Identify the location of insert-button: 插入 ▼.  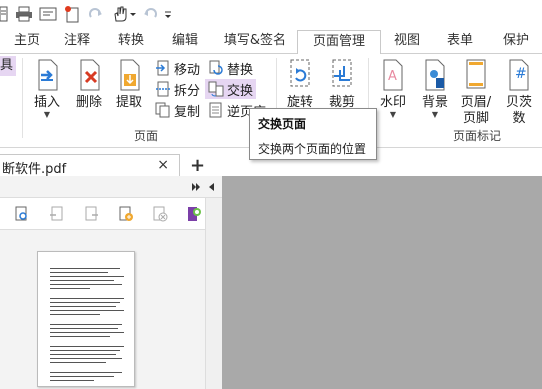
(47, 88).